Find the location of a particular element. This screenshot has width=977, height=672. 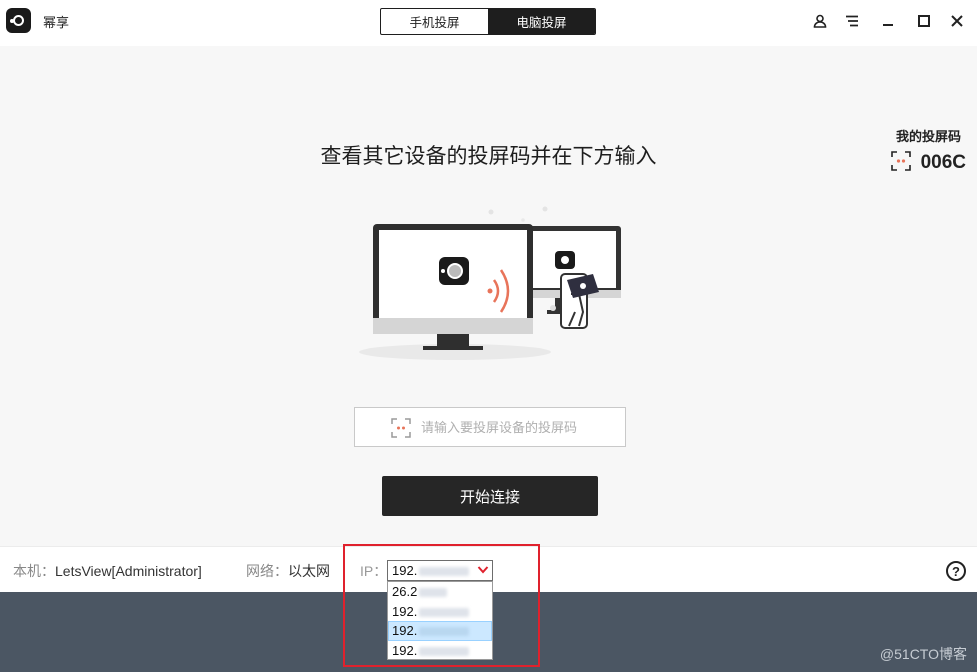

close-icon is located at coordinates (957, 21).